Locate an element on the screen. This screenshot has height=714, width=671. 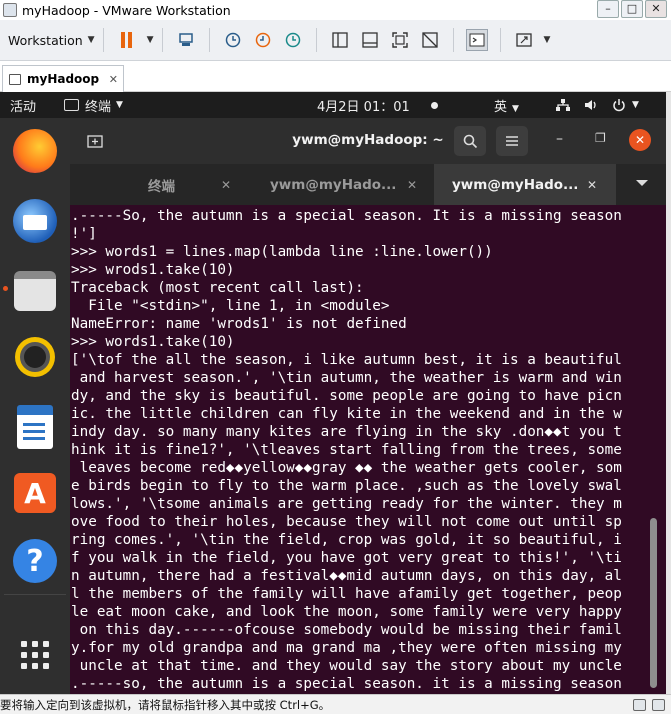
full-screen-icon is located at coordinates (400, 40).